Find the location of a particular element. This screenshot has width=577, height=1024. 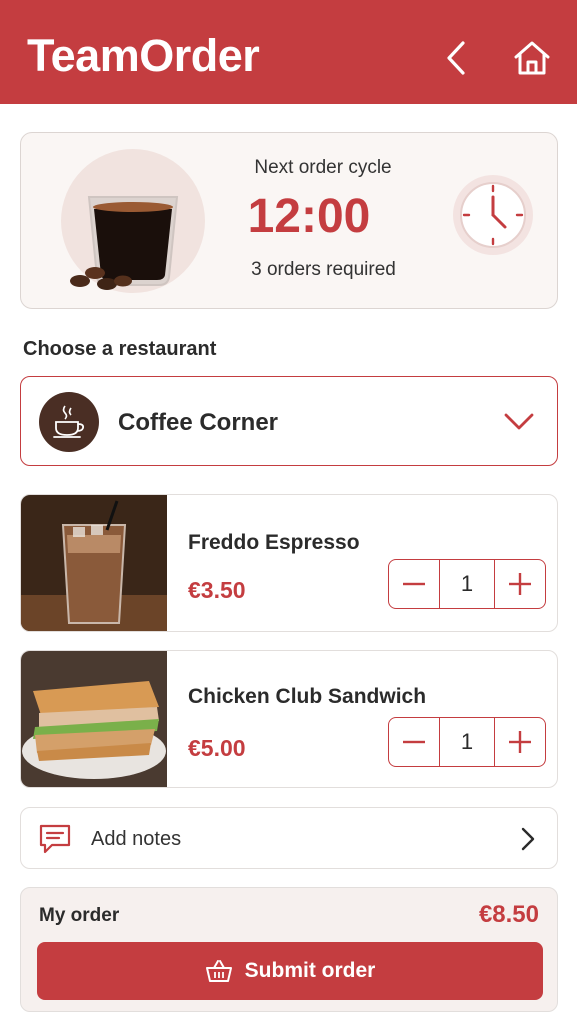

menu-item-card: Freddo Espresso €3.50 1 is located at coordinates (289, 563).